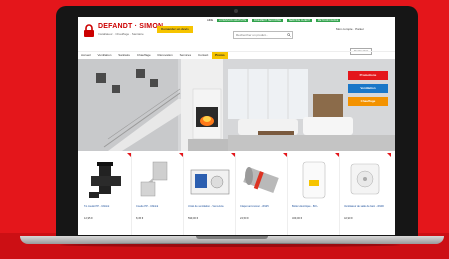 Image resolution: width=449 pixels, height=259 pixels. I want to click on product-price: 329,00 €, so click(297, 218).